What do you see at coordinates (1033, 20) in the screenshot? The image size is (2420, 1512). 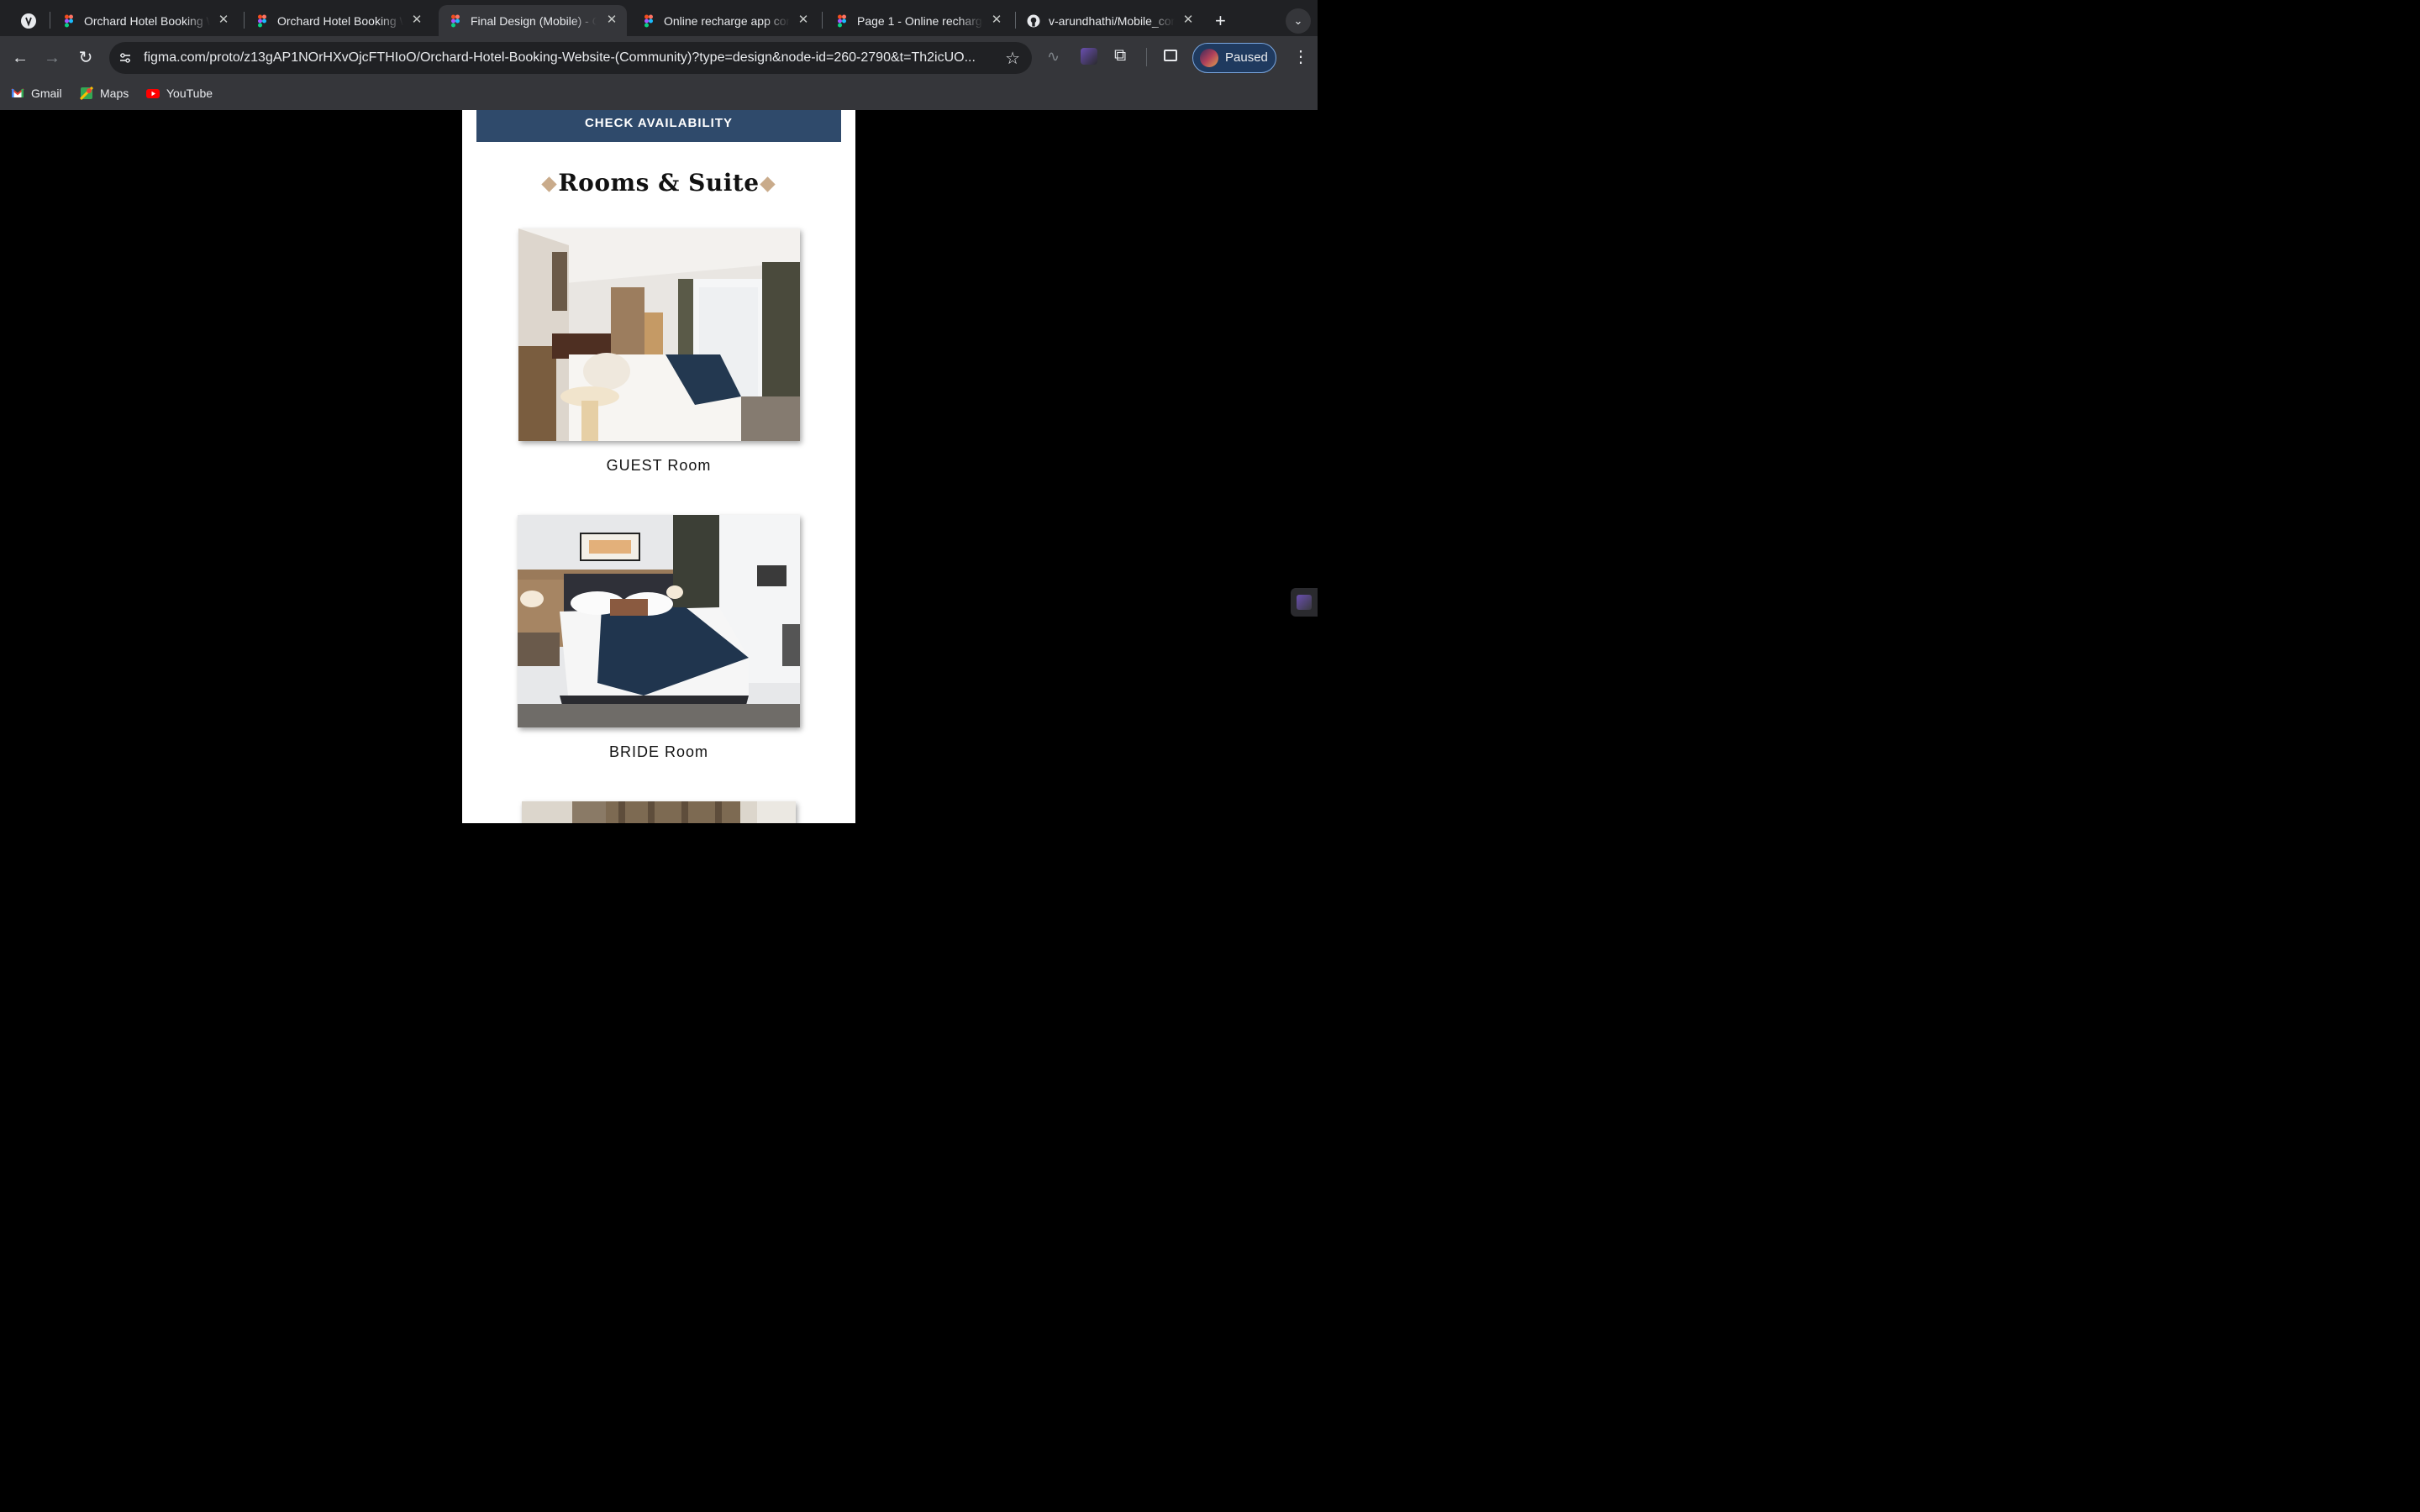 I see `github-icon` at bounding box center [1033, 20].